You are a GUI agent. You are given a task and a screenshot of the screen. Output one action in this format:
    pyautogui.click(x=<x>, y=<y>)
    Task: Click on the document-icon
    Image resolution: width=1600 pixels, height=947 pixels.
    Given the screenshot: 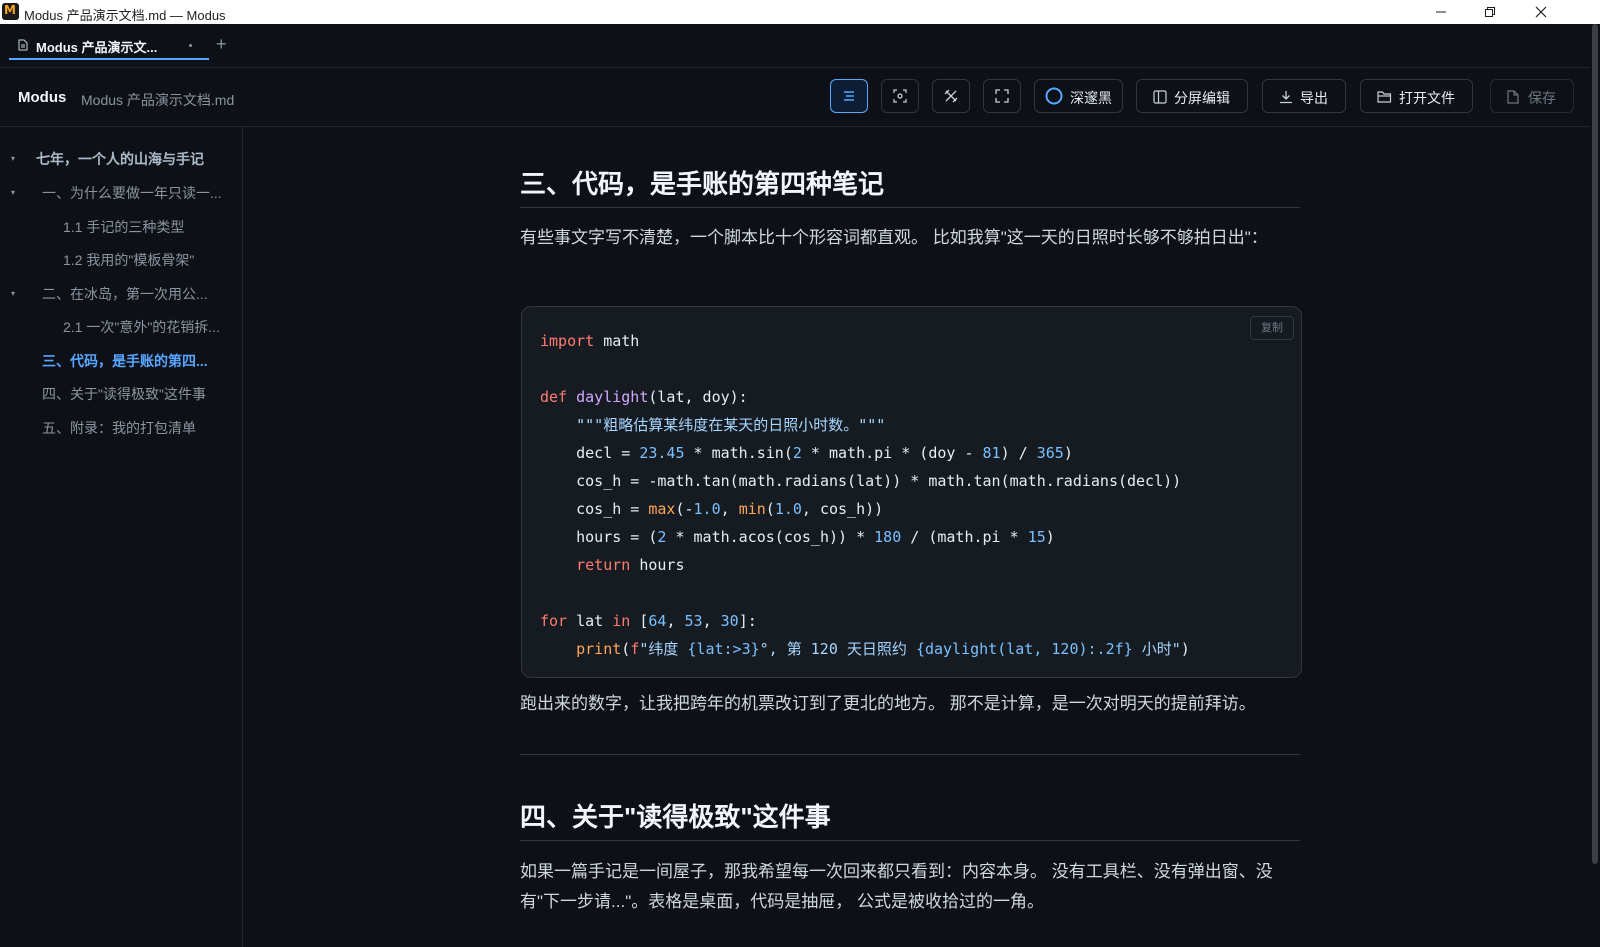 What is the action you would take?
    pyautogui.click(x=23, y=45)
    